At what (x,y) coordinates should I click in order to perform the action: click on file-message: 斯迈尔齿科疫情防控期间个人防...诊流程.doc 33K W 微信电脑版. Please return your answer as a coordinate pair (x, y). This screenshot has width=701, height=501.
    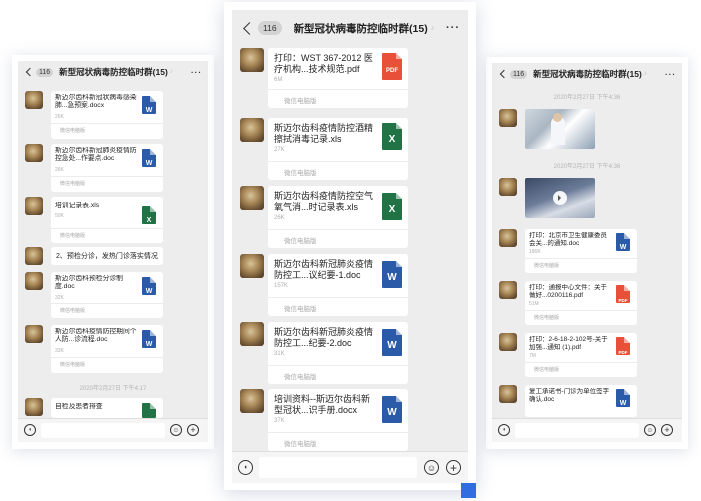
    Looking at the image, I should click on (113, 350).